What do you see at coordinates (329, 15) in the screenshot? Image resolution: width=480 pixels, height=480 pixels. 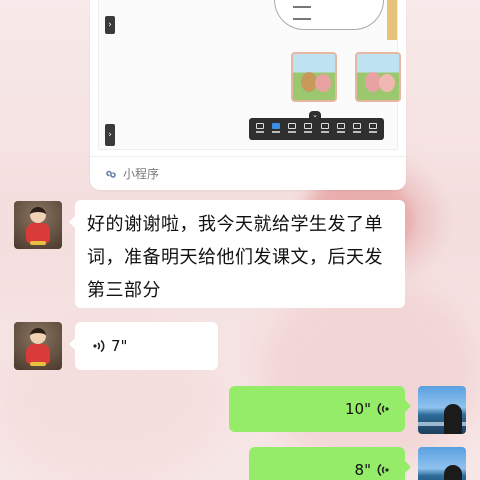 I see `speech-cloud-illustration` at bounding box center [329, 15].